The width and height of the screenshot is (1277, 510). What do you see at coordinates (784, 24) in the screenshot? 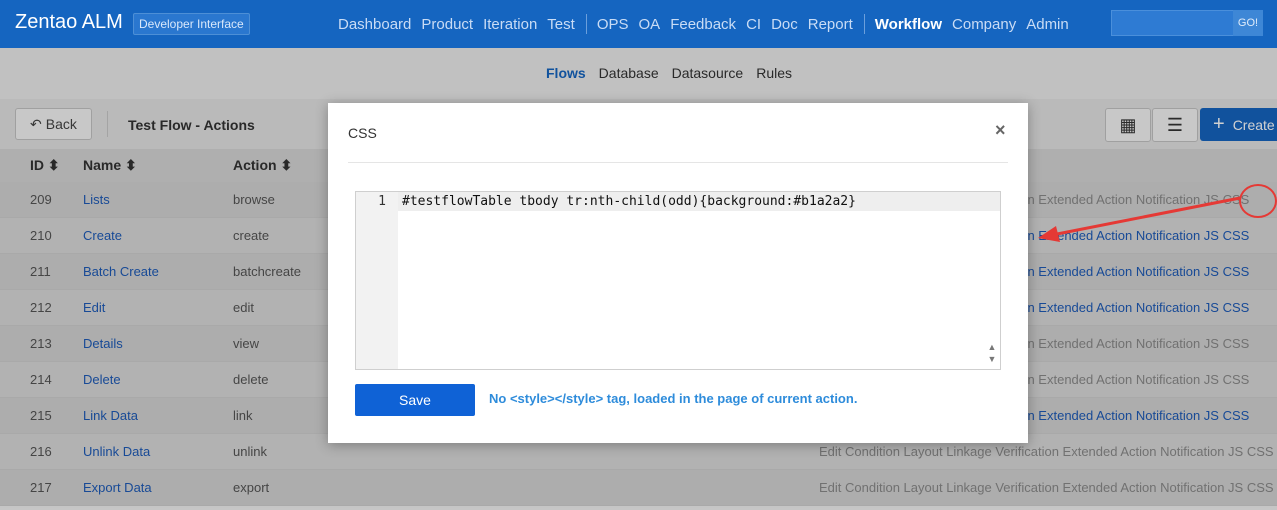
I see `nav-doc: Doc` at bounding box center [784, 24].